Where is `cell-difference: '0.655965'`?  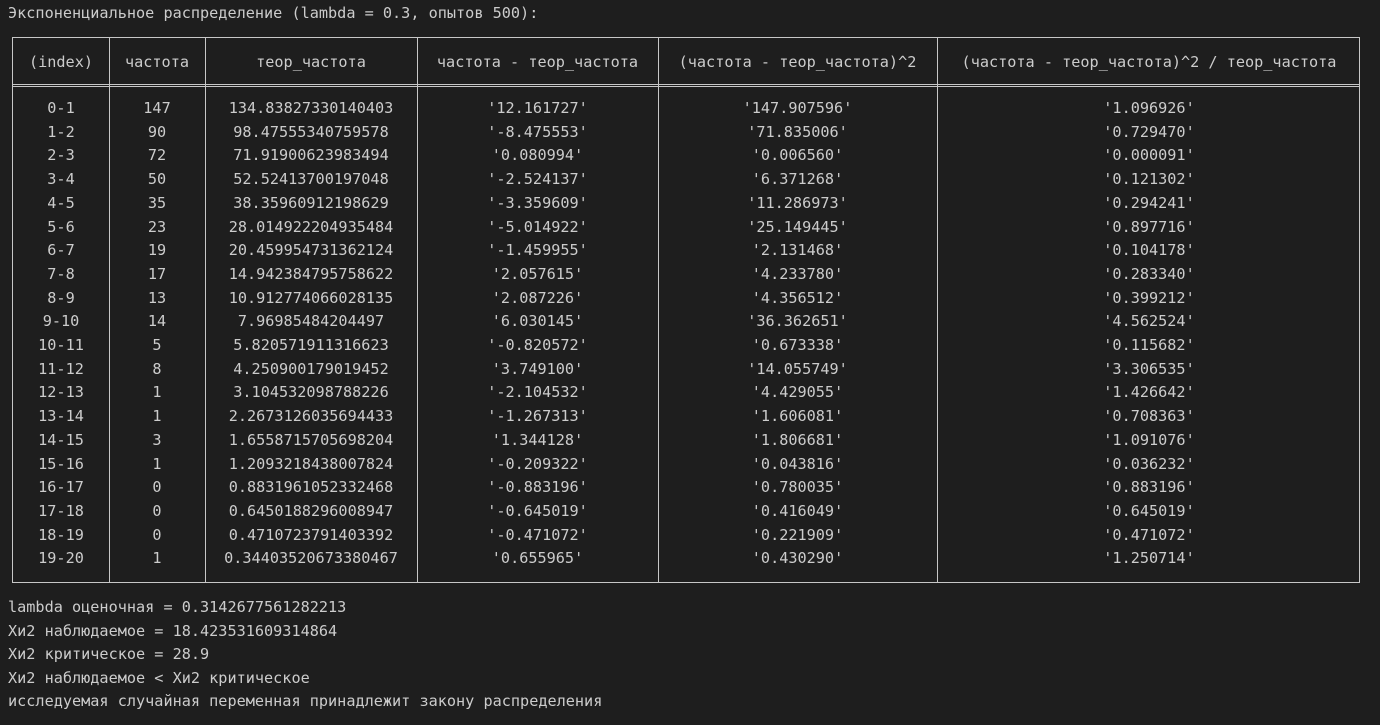 cell-difference: '0.655965' is located at coordinates (537, 558).